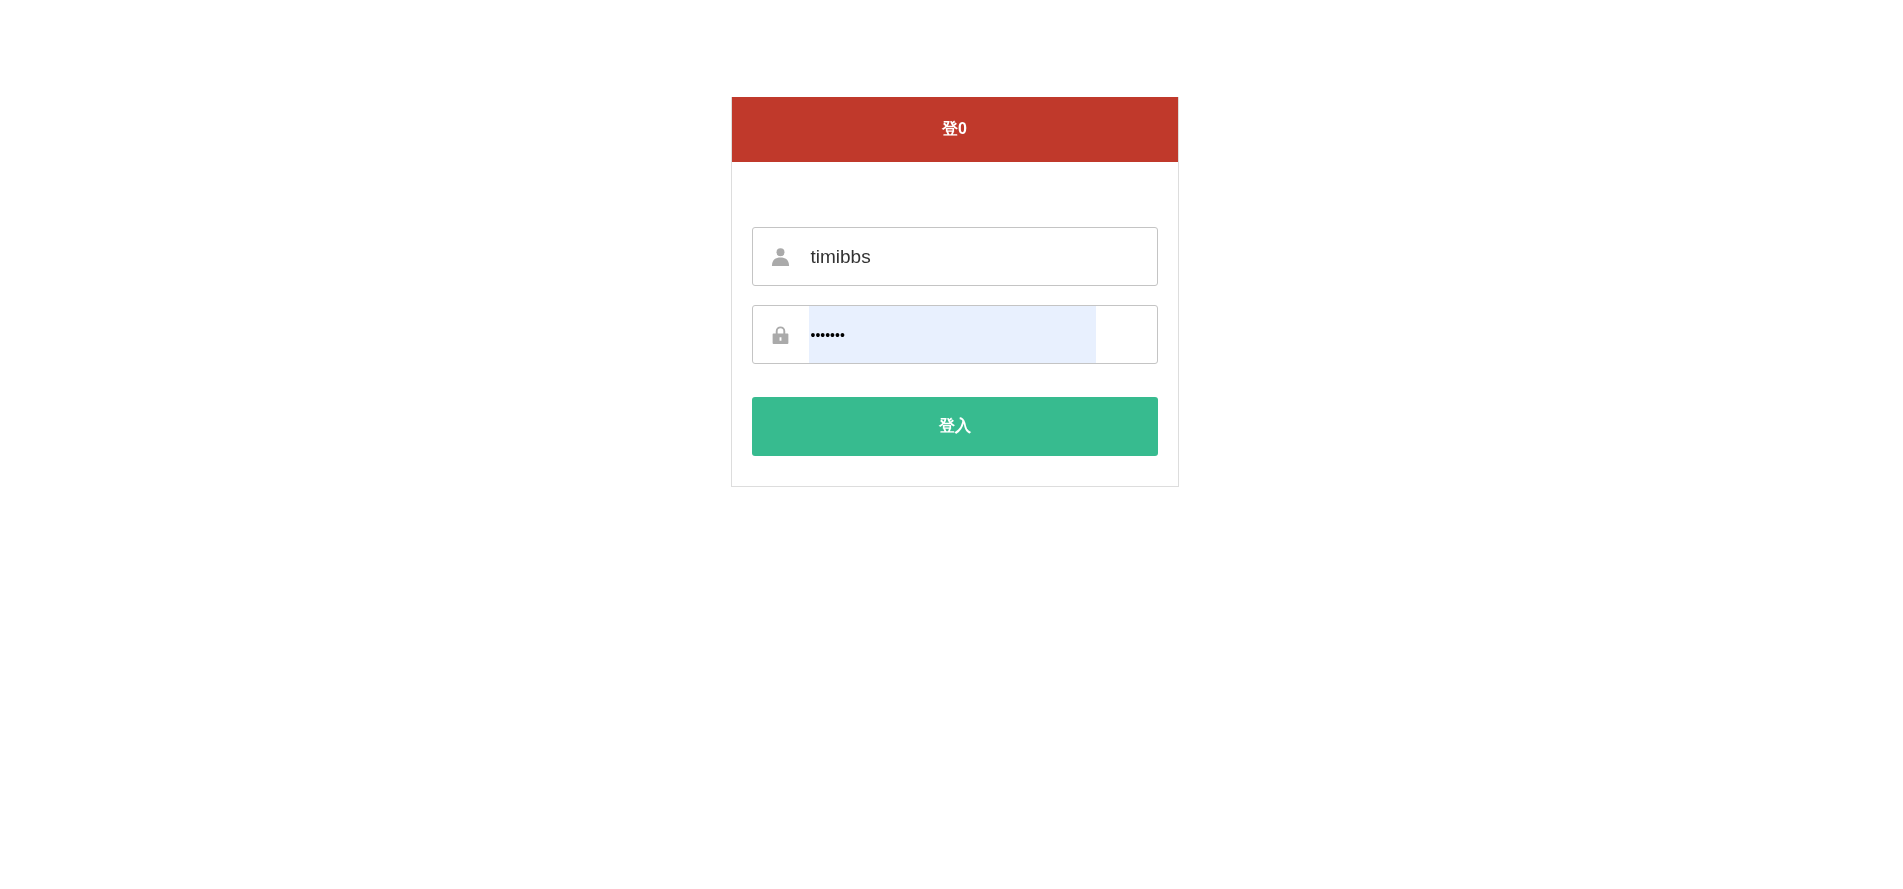 This screenshot has height=889, width=1903. What do you see at coordinates (780, 256) in the screenshot?
I see `user-icon` at bounding box center [780, 256].